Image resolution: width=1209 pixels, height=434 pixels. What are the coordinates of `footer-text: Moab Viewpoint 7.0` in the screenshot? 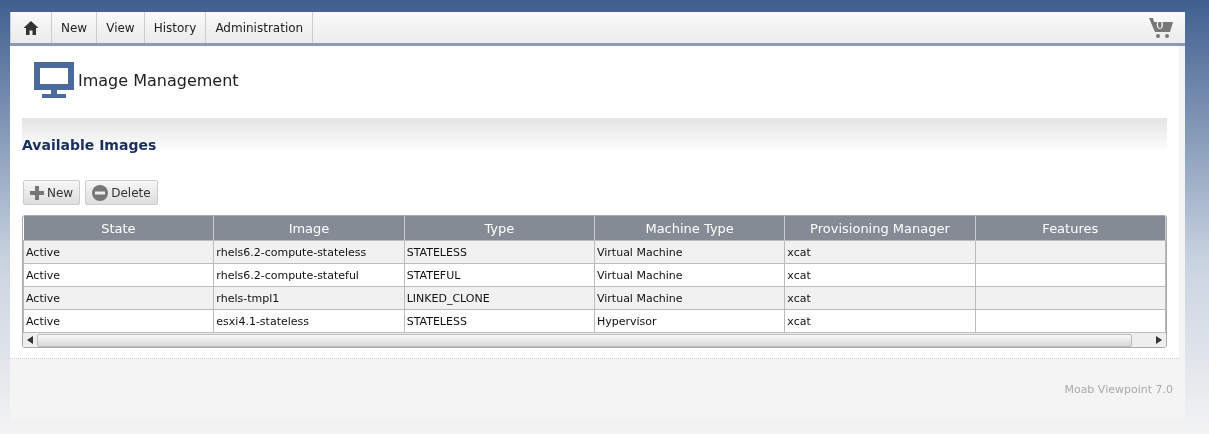 It's located at (1118, 389).